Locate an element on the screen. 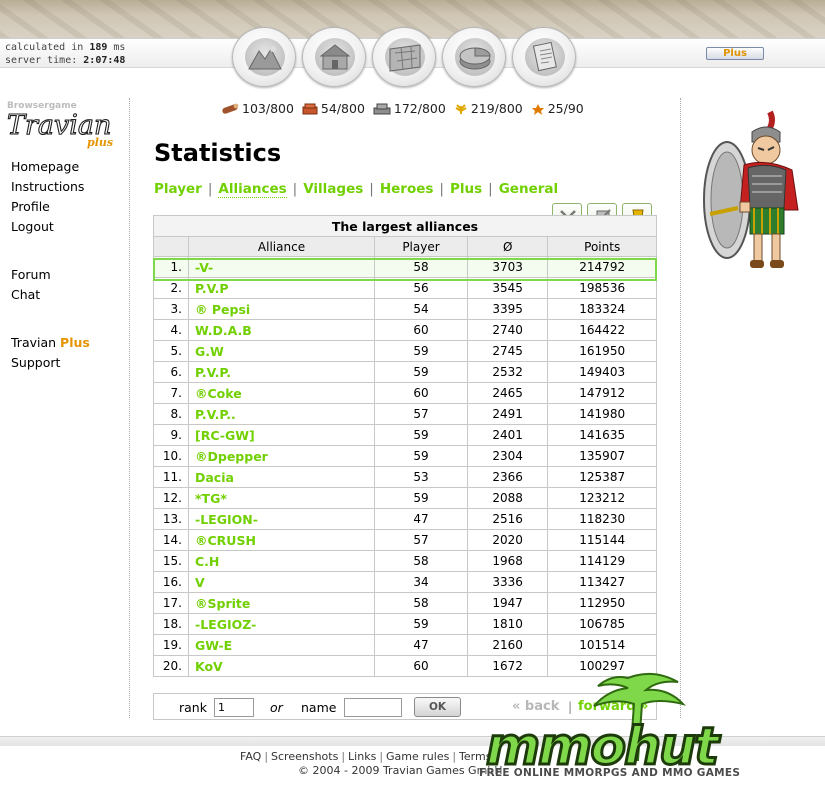  footer-links: FAQ | Screenshots | Links | Game rules | Terms is located at coordinates (366, 756).